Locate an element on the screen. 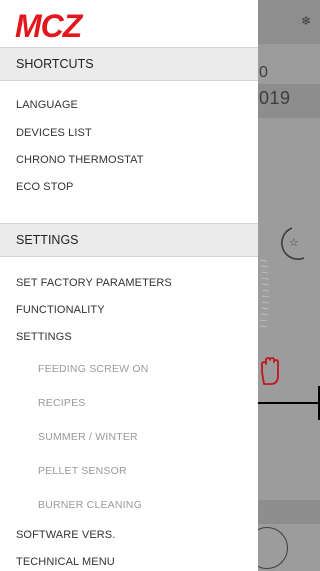  mcz-logo: MCZ is located at coordinates (50, 25).